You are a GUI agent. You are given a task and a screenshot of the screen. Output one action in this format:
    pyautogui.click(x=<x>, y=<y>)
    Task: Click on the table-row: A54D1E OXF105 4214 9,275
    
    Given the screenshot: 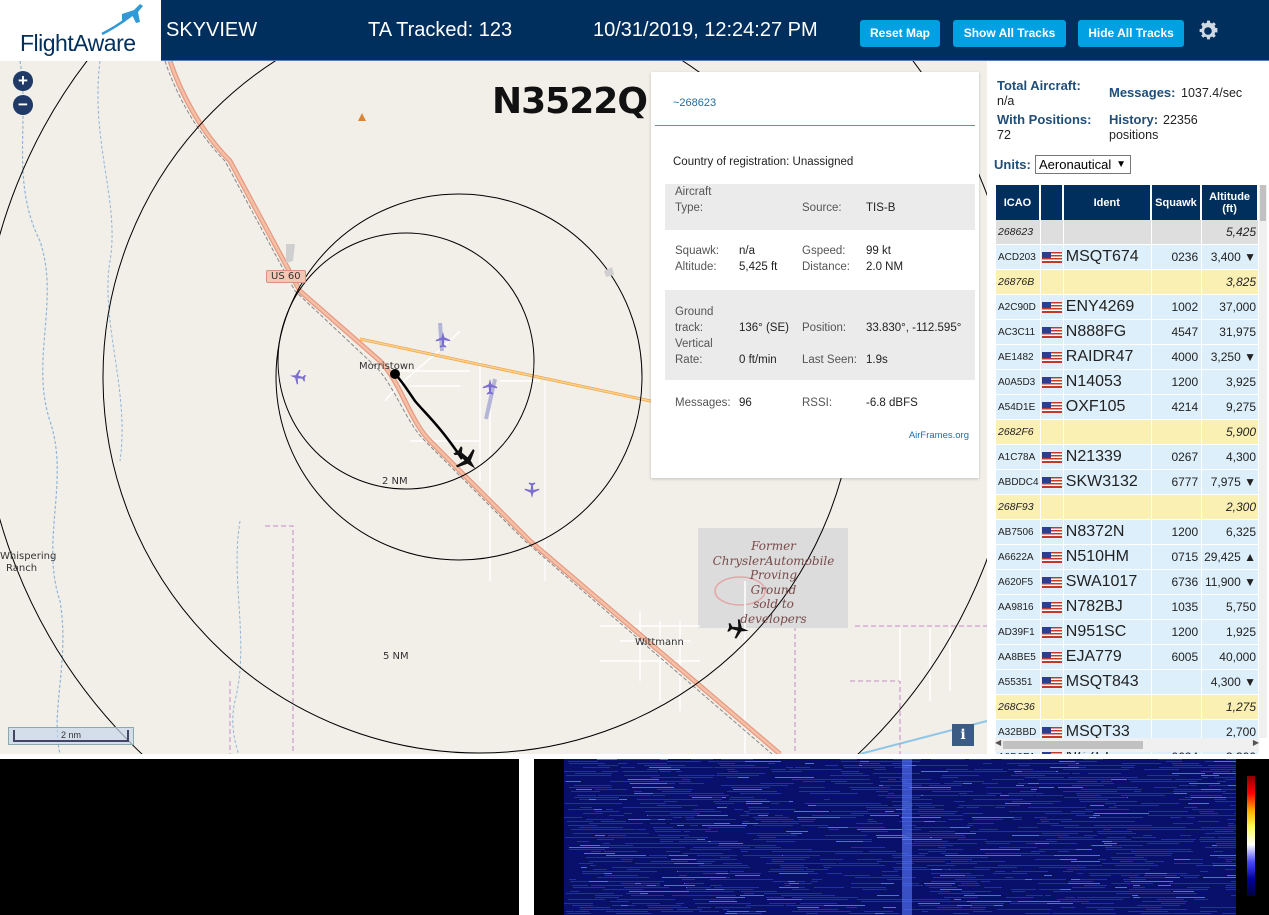 What is the action you would take?
    pyautogui.click(x=1127, y=407)
    